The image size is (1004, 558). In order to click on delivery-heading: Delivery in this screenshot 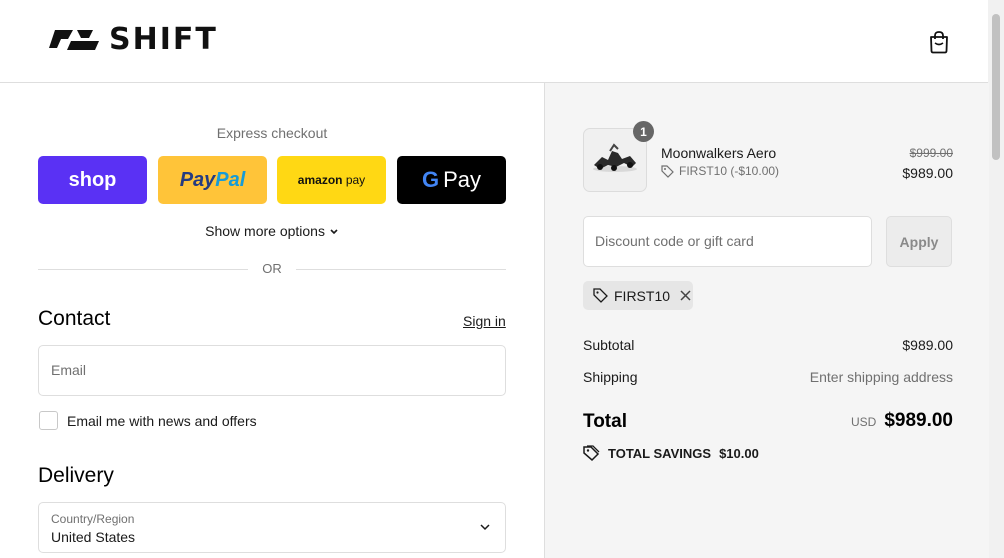, I will do `click(76, 475)`.